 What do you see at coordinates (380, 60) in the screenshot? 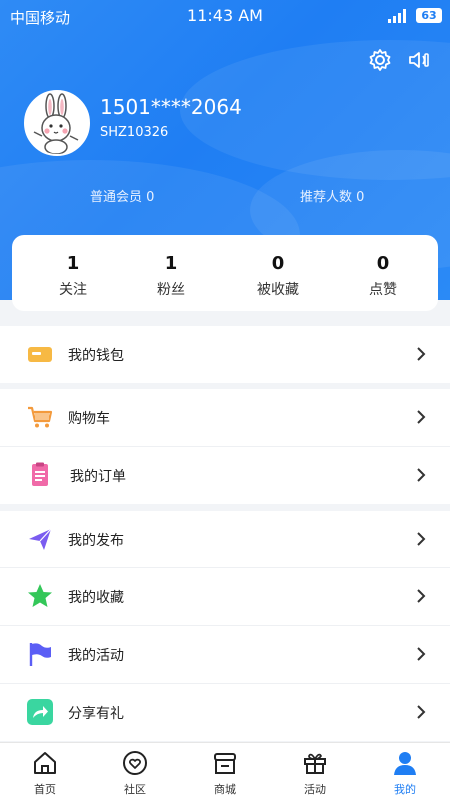
I see `gear-icon` at bounding box center [380, 60].